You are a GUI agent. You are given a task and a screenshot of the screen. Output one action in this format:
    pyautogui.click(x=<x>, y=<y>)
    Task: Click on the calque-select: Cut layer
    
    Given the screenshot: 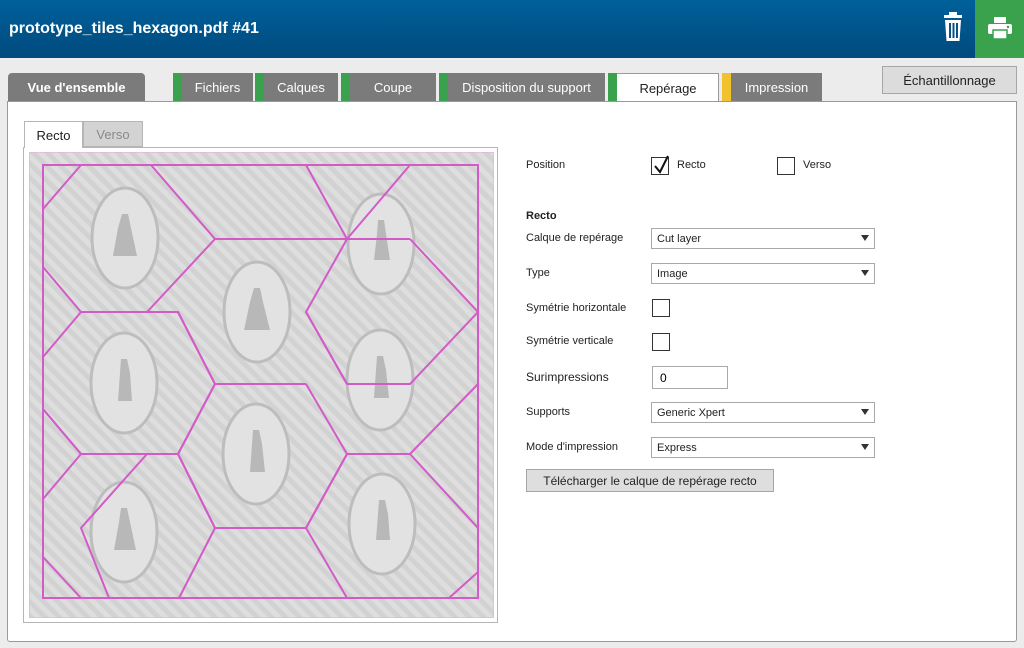 What is the action you would take?
    pyautogui.click(x=763, y=238)
    